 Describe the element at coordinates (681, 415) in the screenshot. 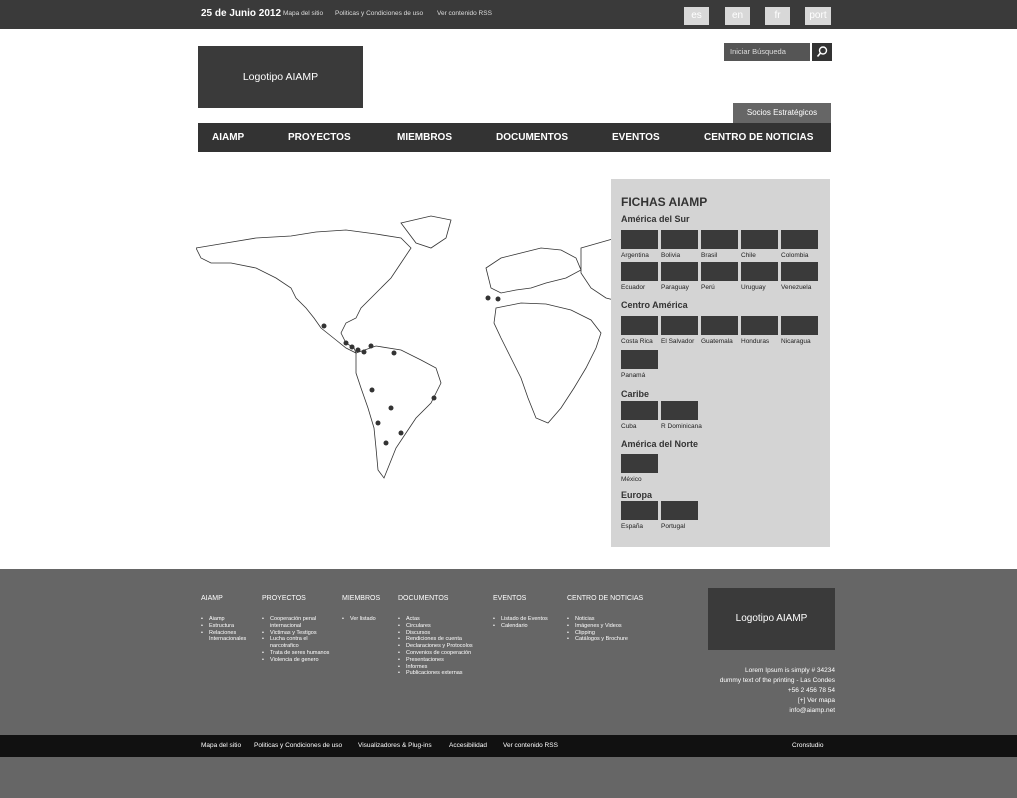

I see `country-card-r-dominicana: R Dominicana` at that location.